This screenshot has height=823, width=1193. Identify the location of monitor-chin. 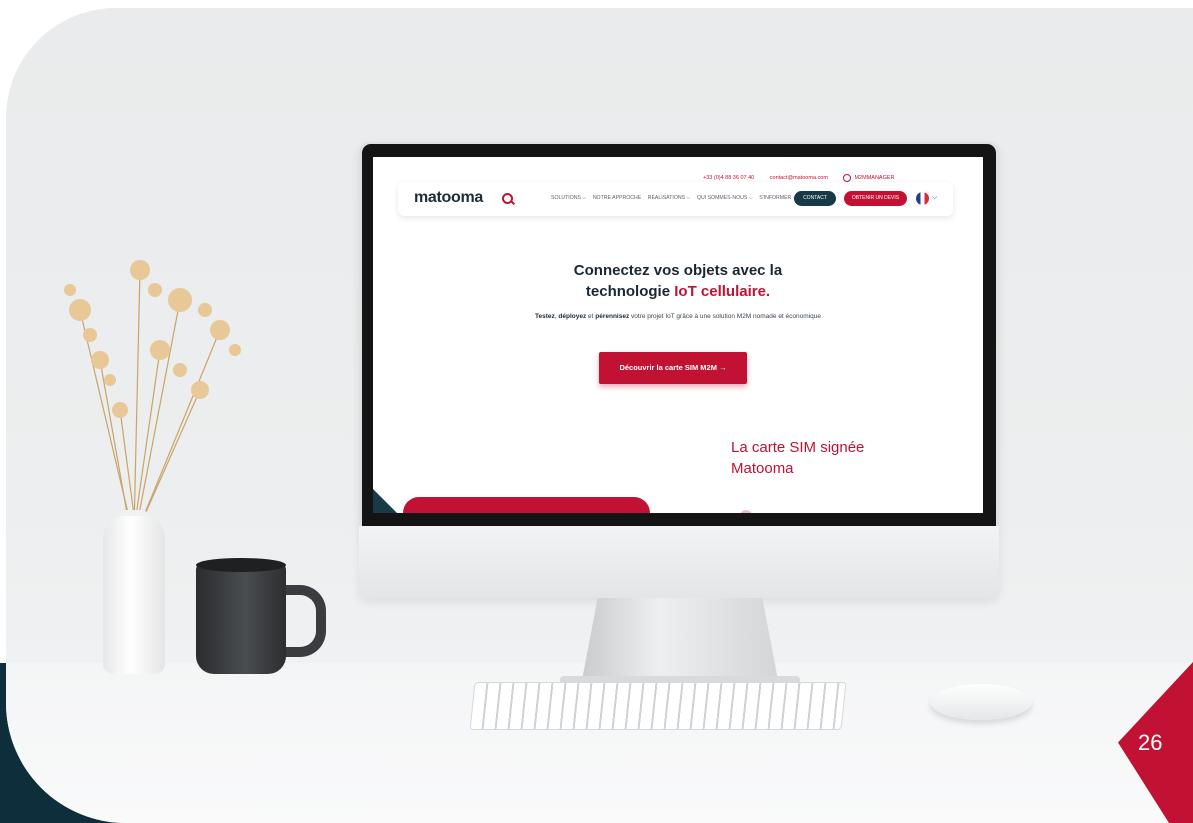
(679, 562).